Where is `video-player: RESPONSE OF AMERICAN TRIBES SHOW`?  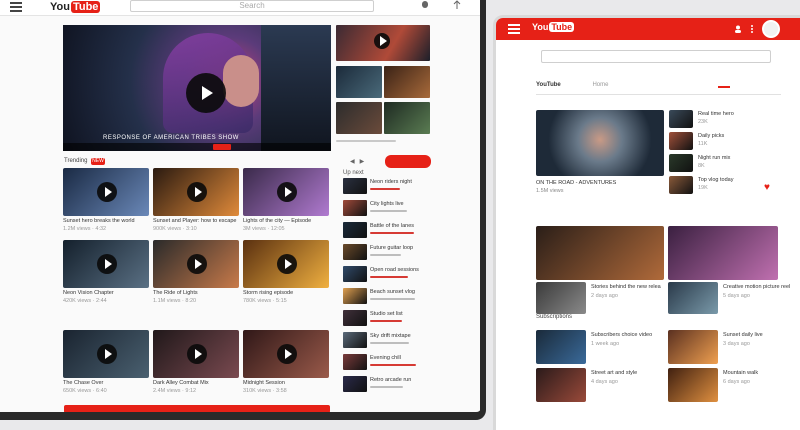 video-player: RESPONSE OF AMERICAN TRIBES SHOW is located at coordinates (197, 88).